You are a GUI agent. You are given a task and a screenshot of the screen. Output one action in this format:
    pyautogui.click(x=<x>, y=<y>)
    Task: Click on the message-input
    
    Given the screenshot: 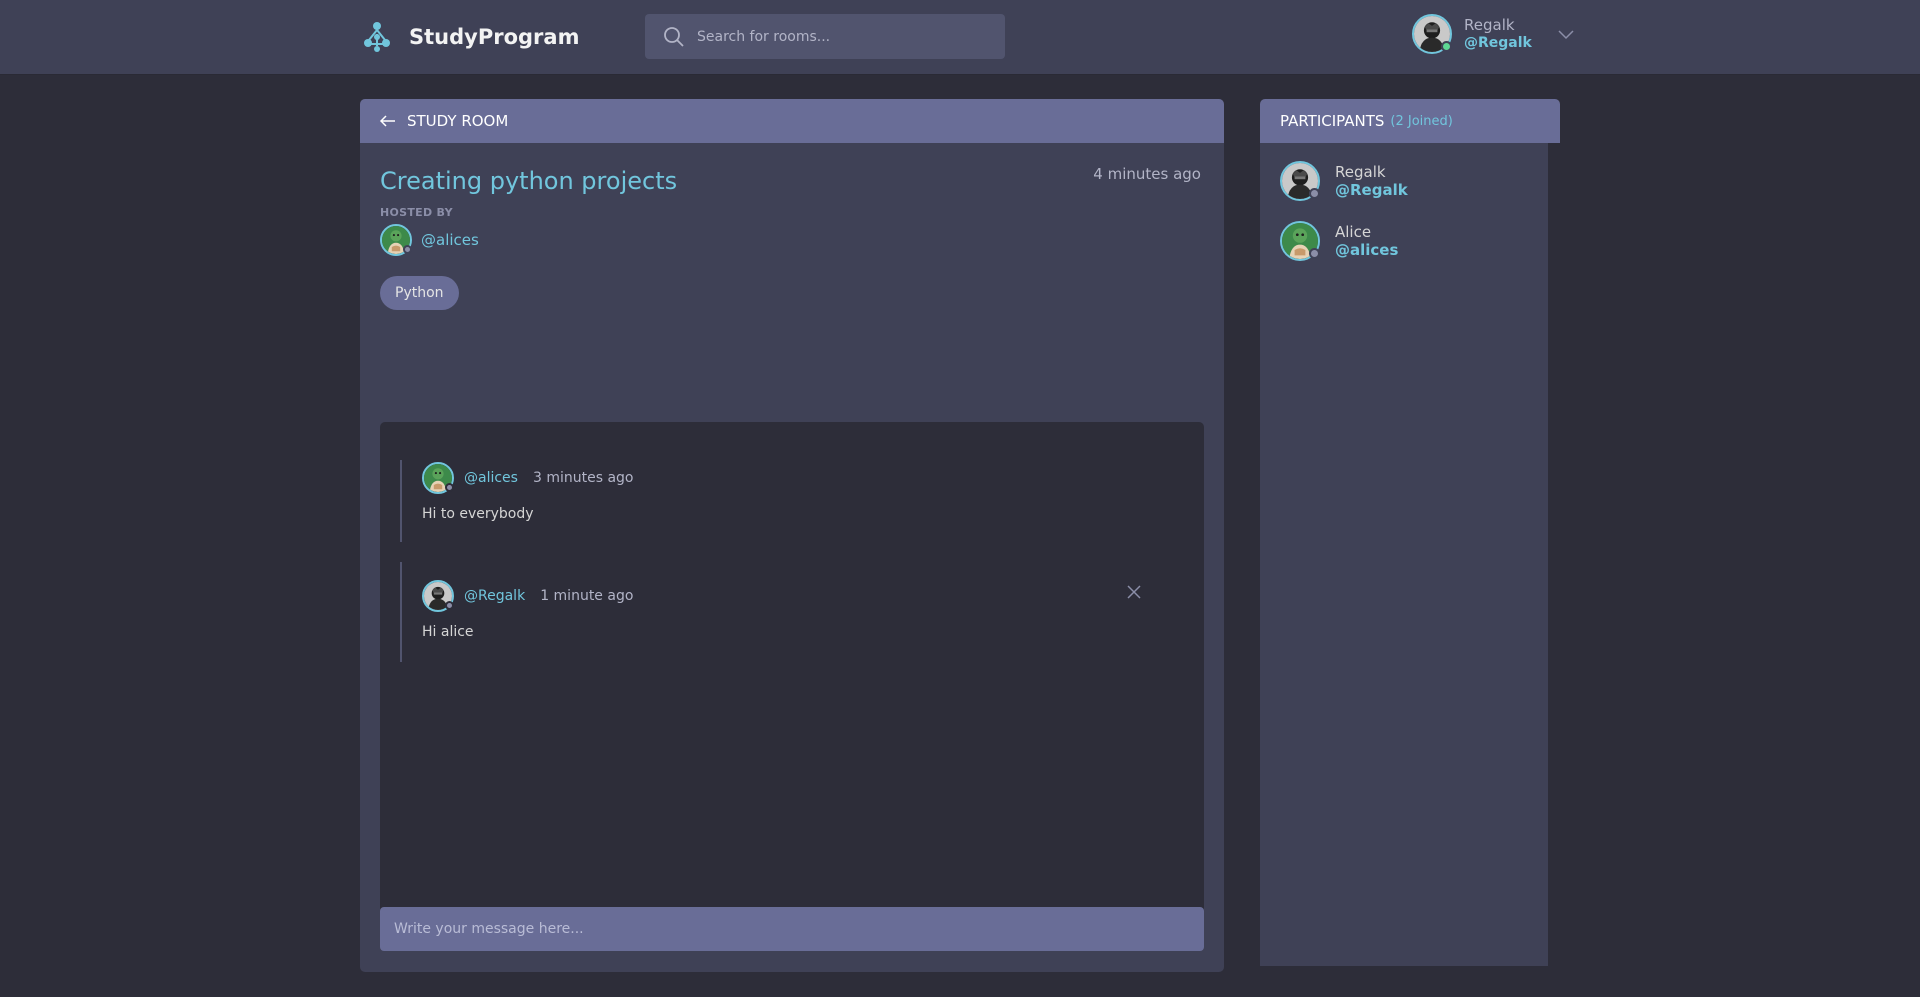 What is the action you would take?
    pyautogui.click(x=782, y=929)
    